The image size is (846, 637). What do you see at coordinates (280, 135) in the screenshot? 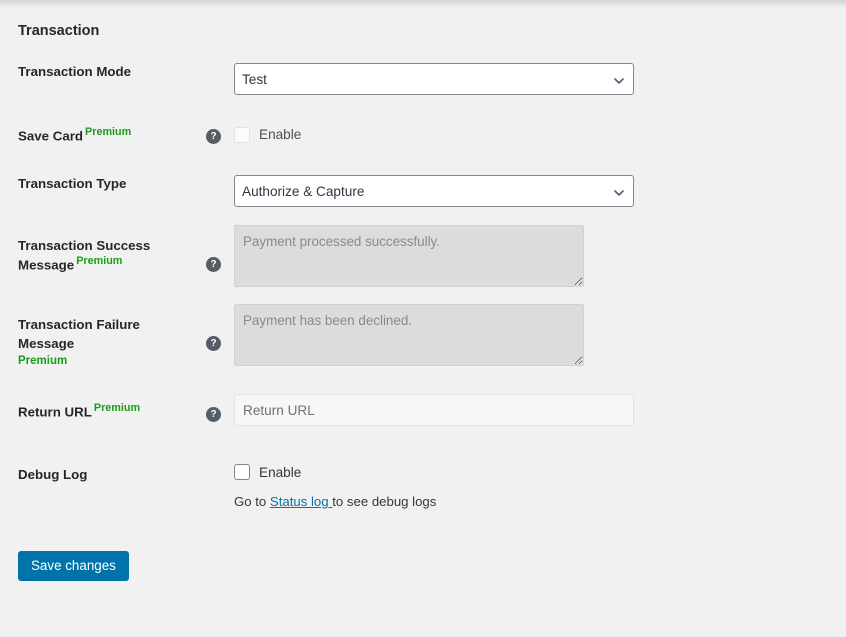
I see `save-card-checkbox-label: Enable` at bounding box center [280, 135].